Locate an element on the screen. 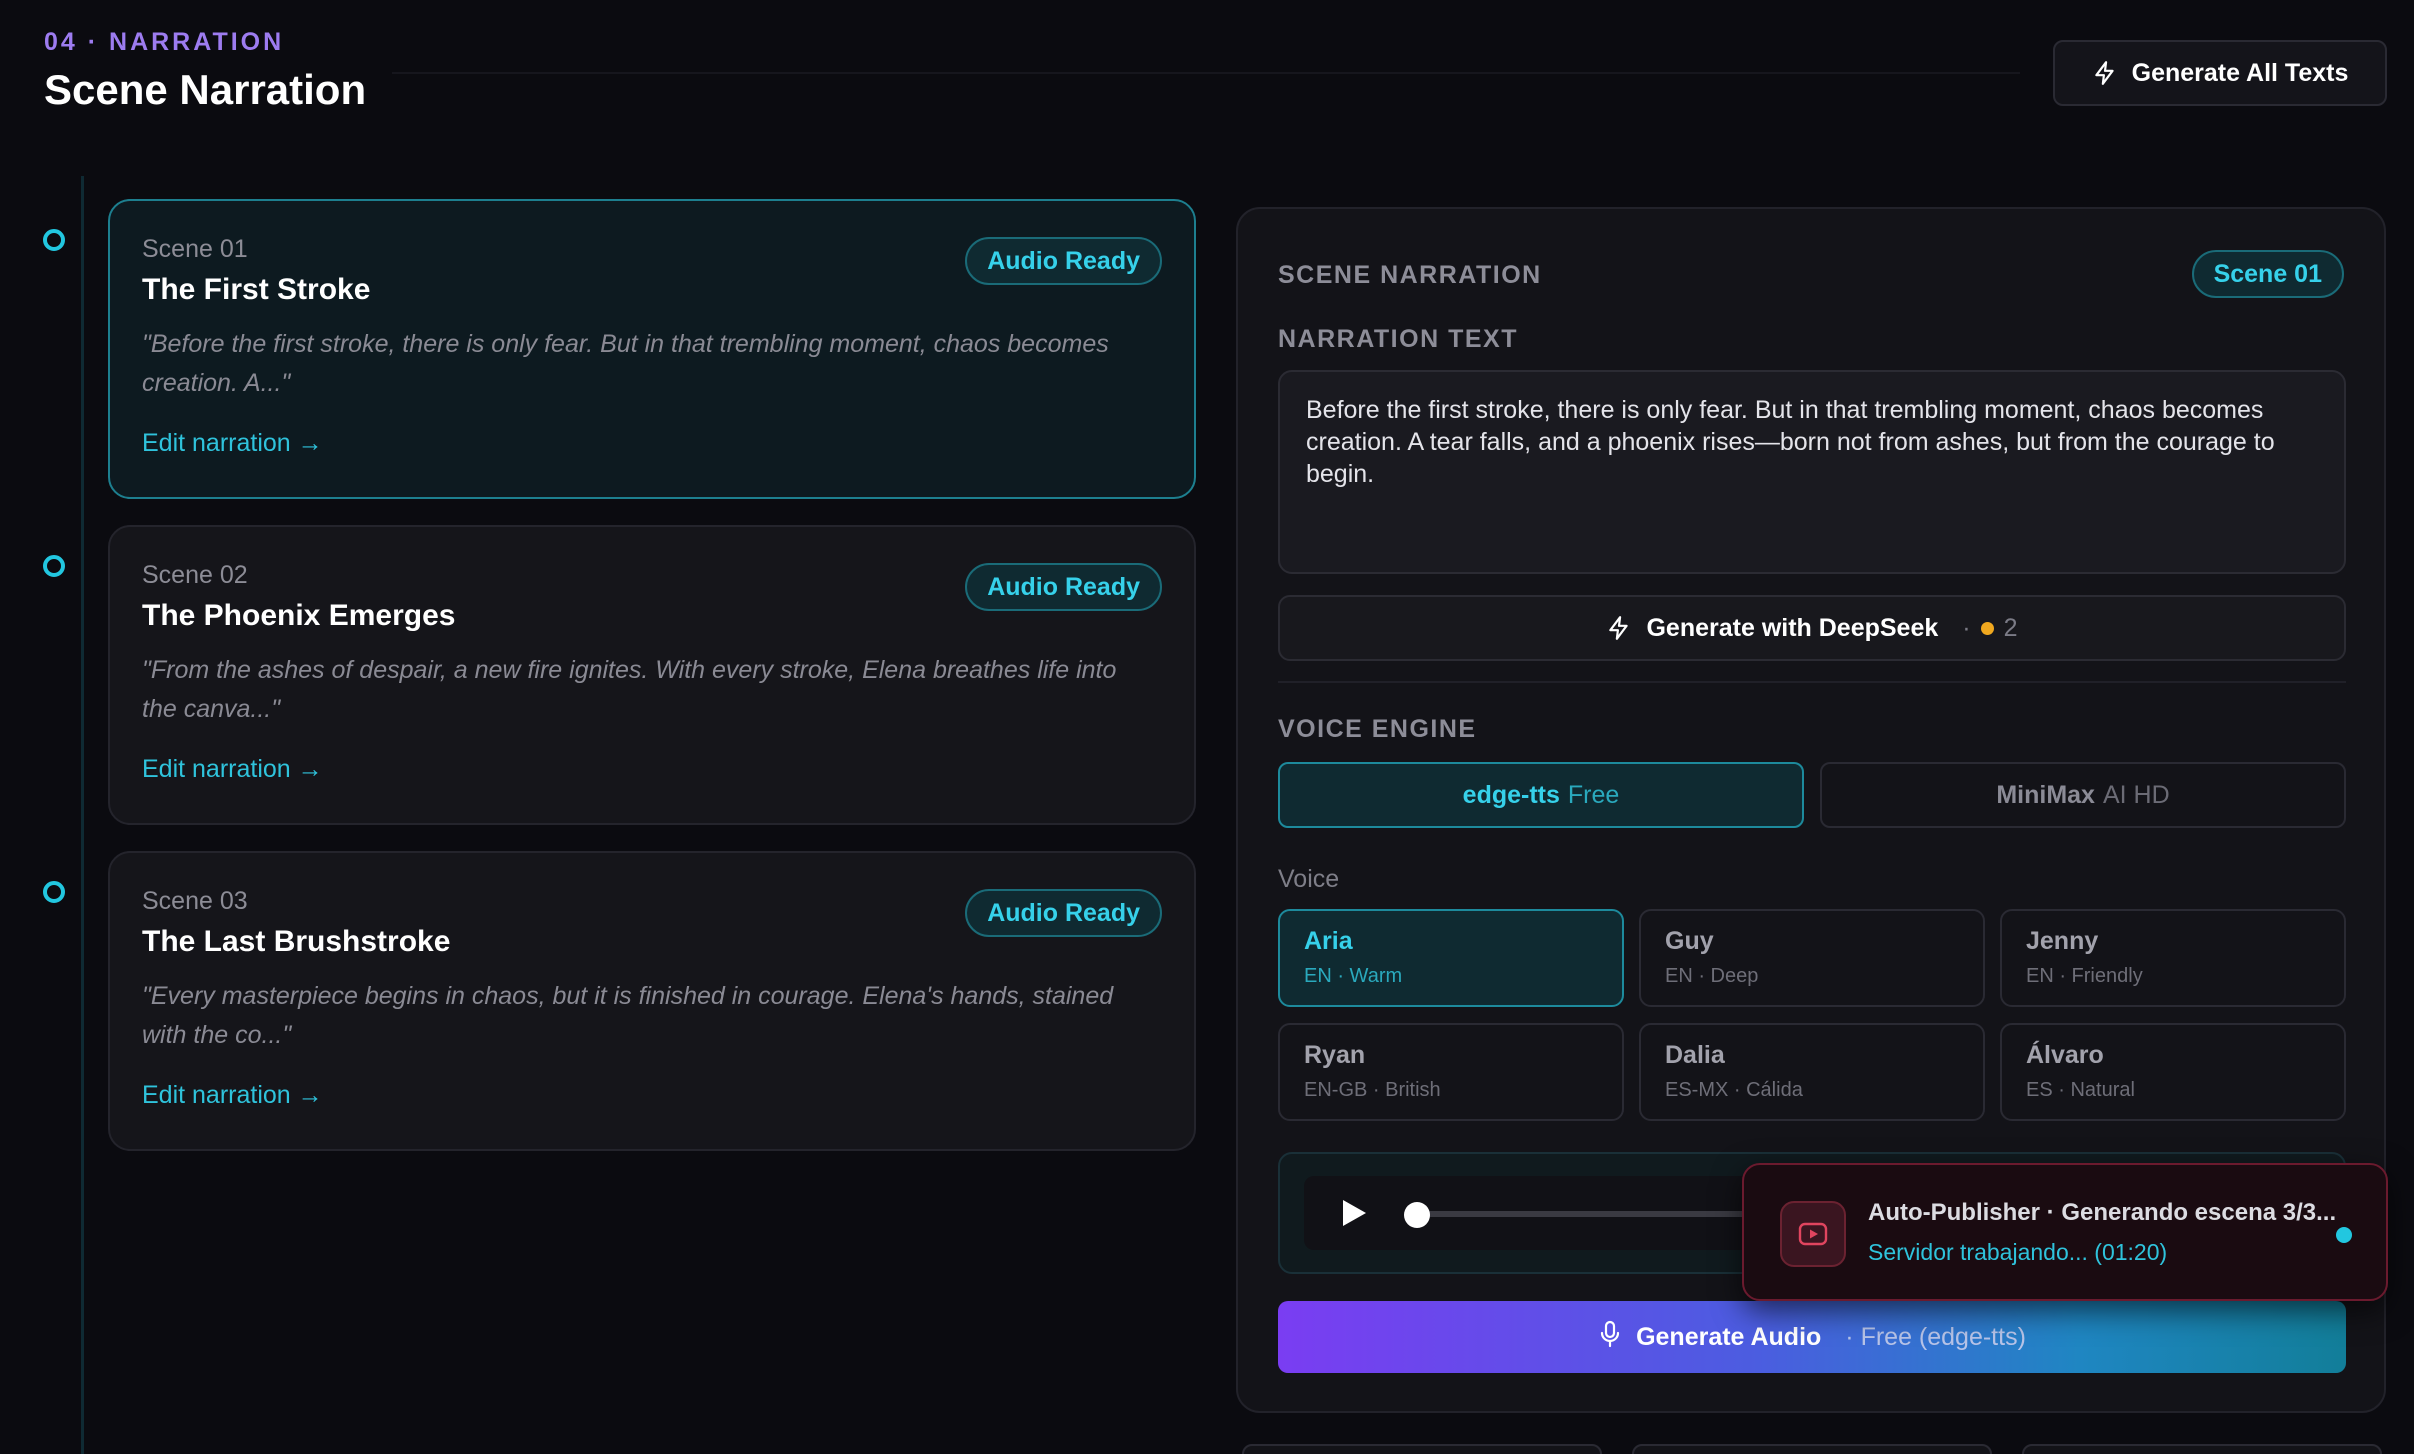 The height and width of the screenshot is (1454, 2414). generate-audio-label: Generate Audio is located at coordinates (1729, 1336).